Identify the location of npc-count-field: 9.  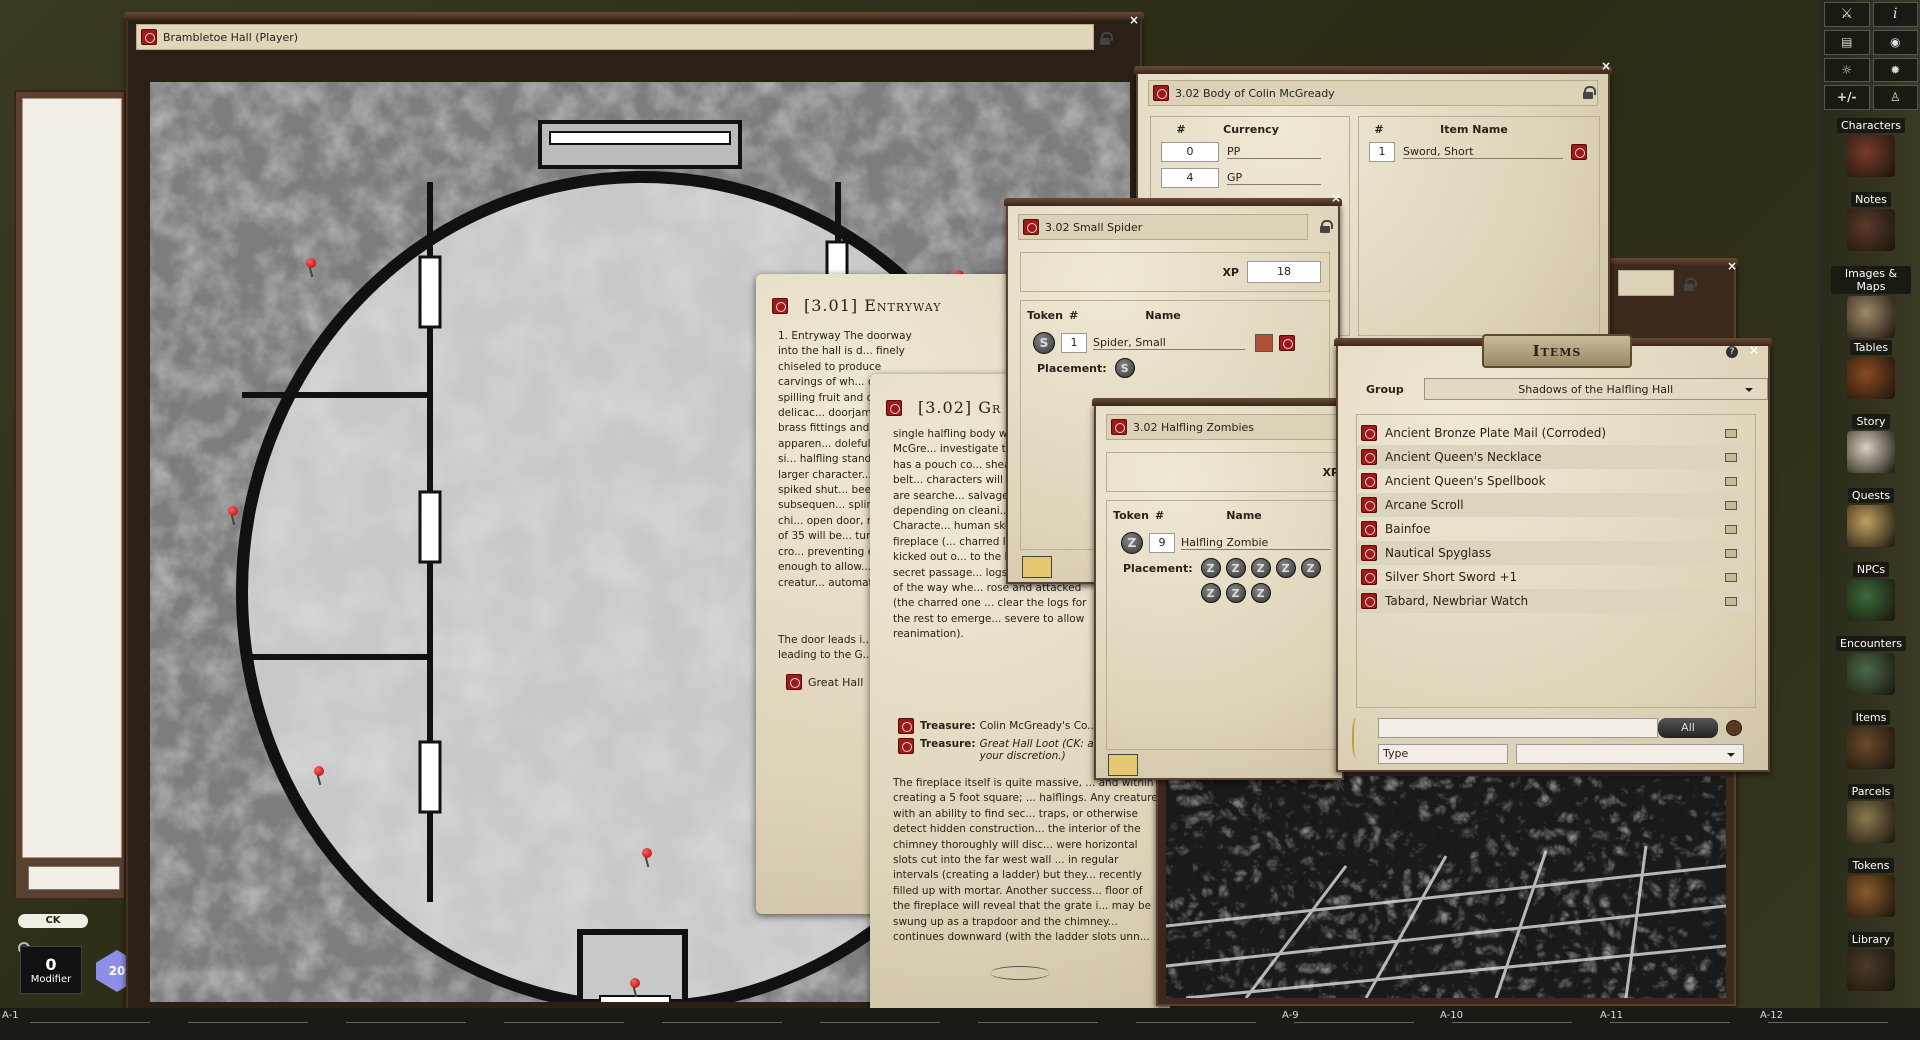
(1162, 543).